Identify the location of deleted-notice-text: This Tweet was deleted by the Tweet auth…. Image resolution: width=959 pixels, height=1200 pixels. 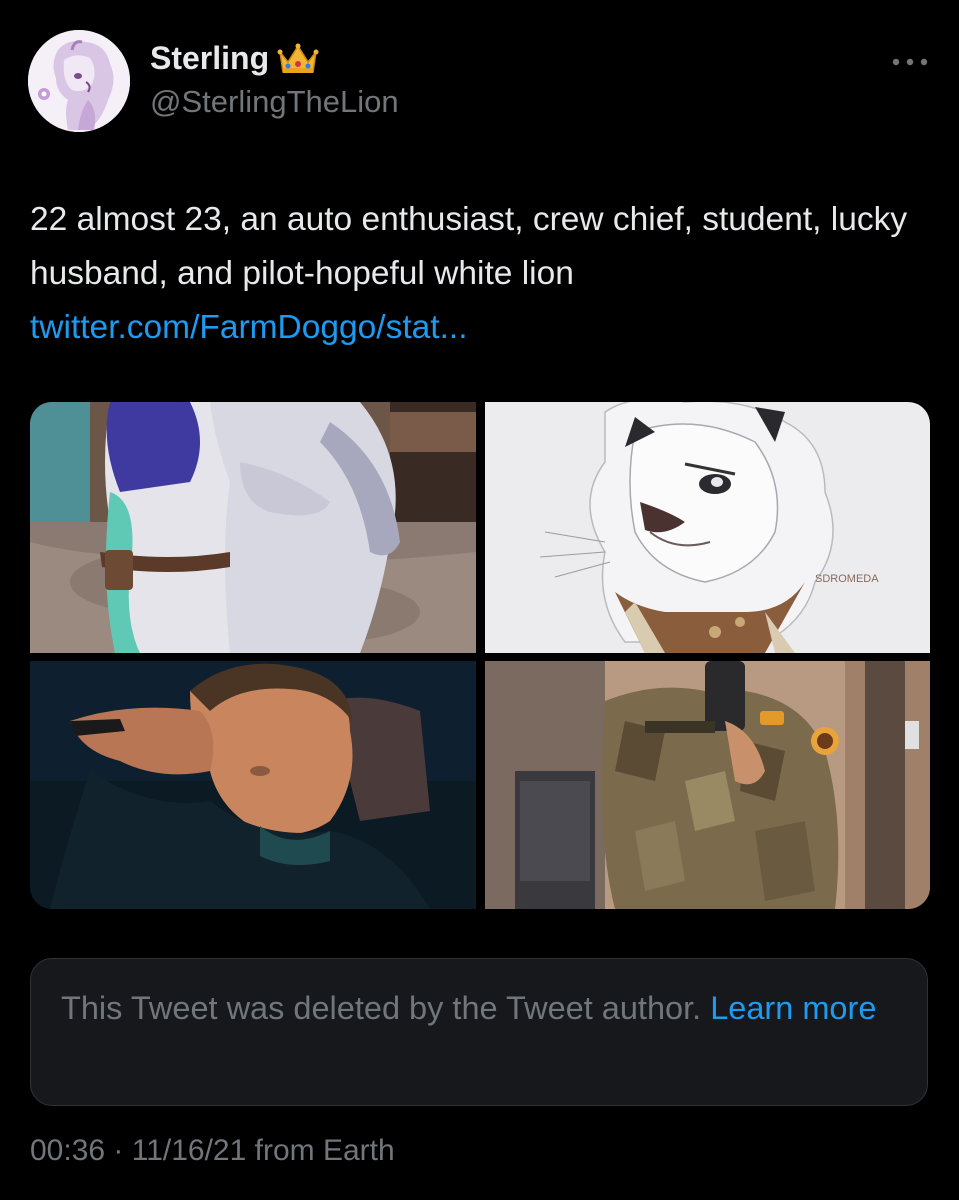
(386, 1008).